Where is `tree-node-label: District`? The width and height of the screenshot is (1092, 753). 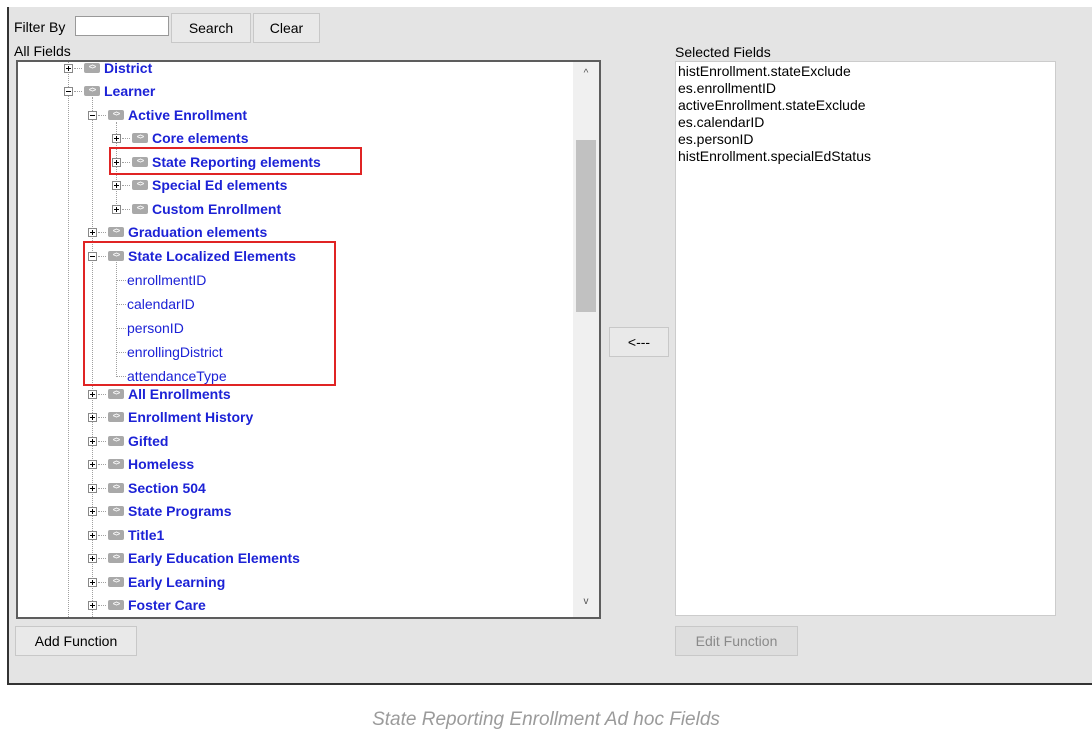
tree-node-label: District is located at coordinates (128, 69).